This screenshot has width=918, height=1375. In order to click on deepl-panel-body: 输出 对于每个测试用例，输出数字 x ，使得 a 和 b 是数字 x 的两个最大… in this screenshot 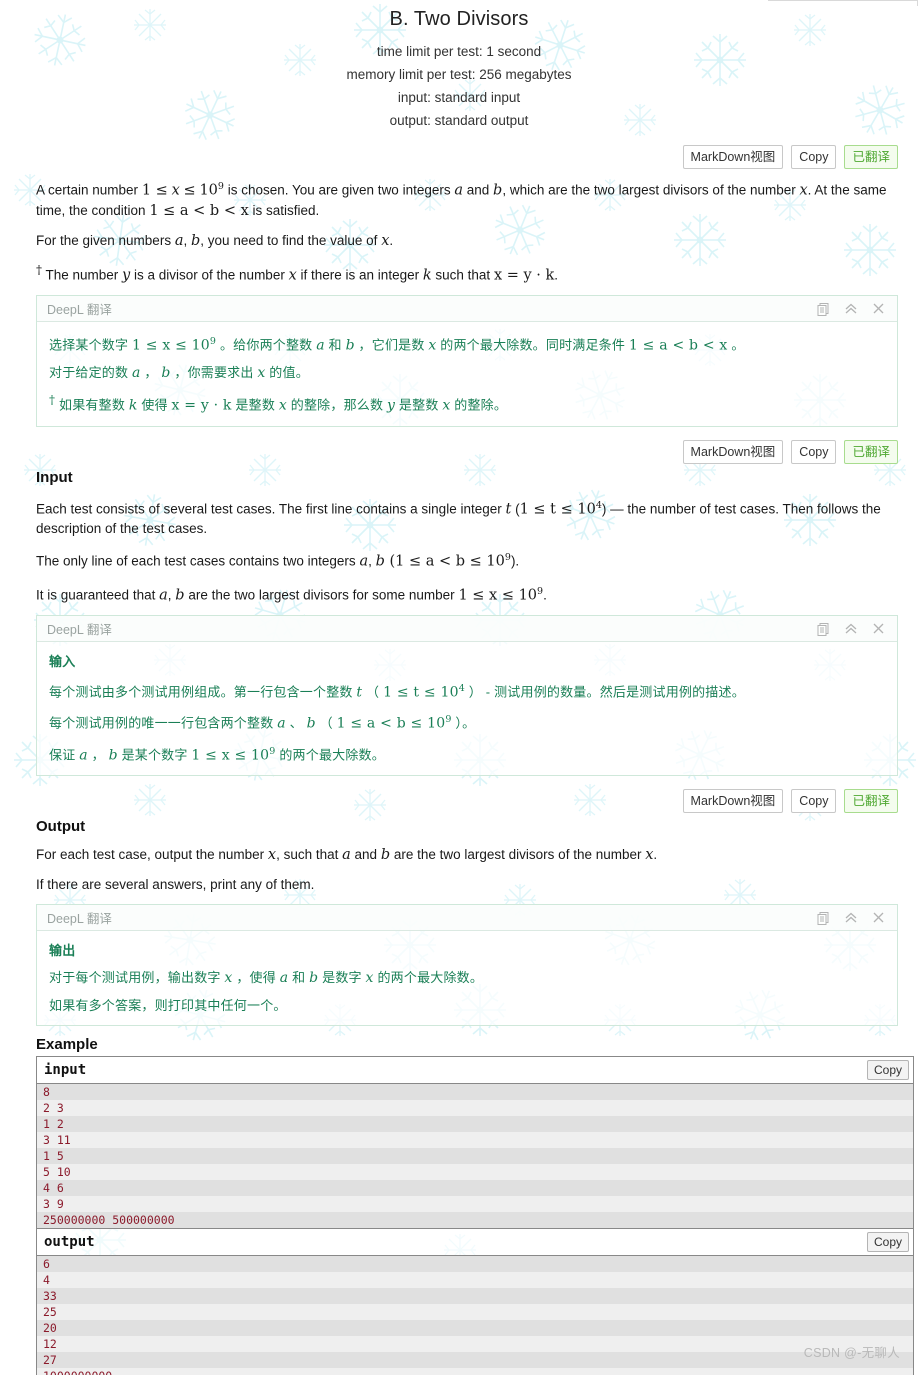, I will do `click(467, 978)`.